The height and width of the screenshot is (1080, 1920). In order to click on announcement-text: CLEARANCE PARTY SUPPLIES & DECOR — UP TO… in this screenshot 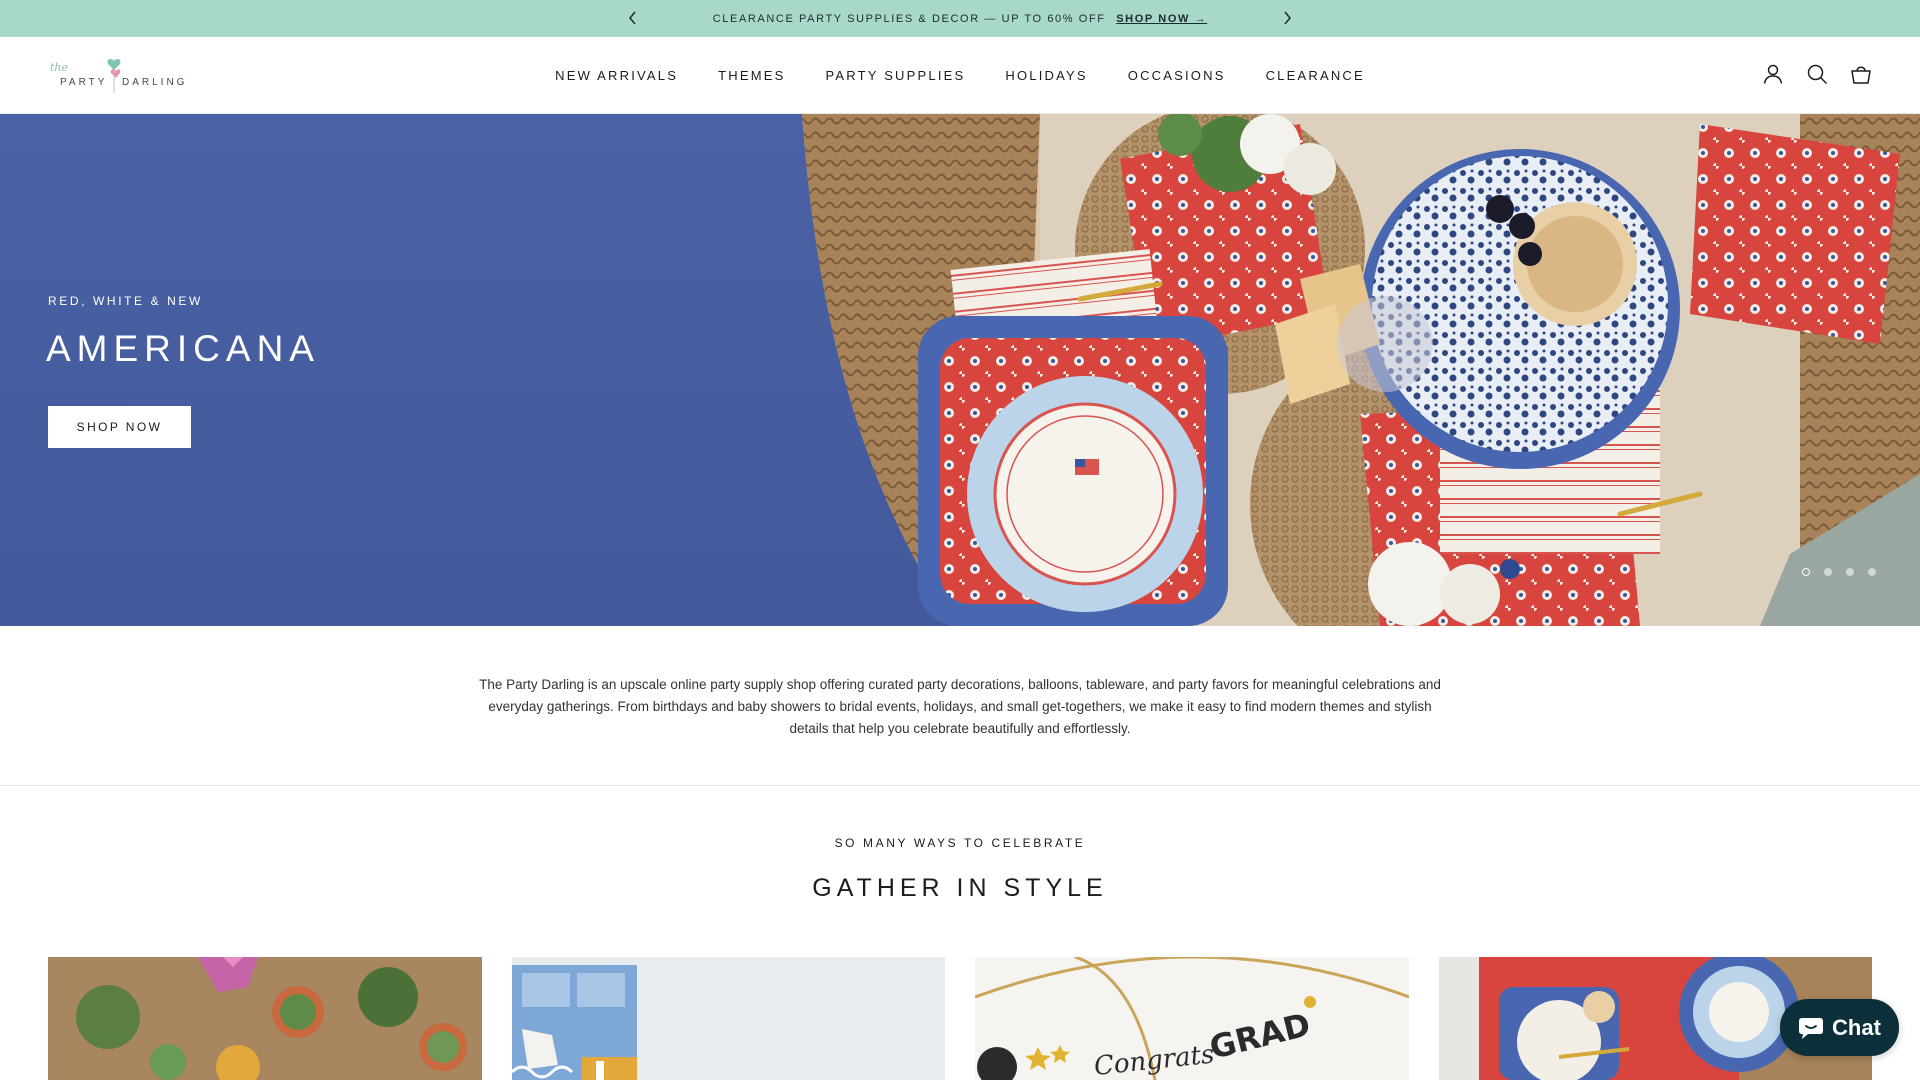, I will do `click(960, 19)`.